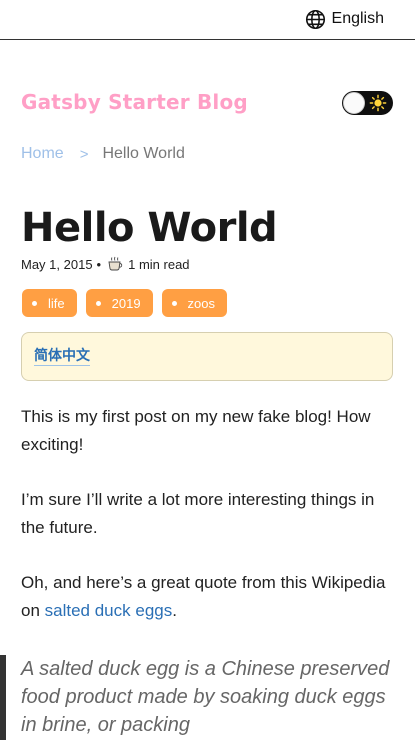 Image resolution: width=415 pixels, height=740 pixels. I want to click on language-switcher: English, so click(344, 19).